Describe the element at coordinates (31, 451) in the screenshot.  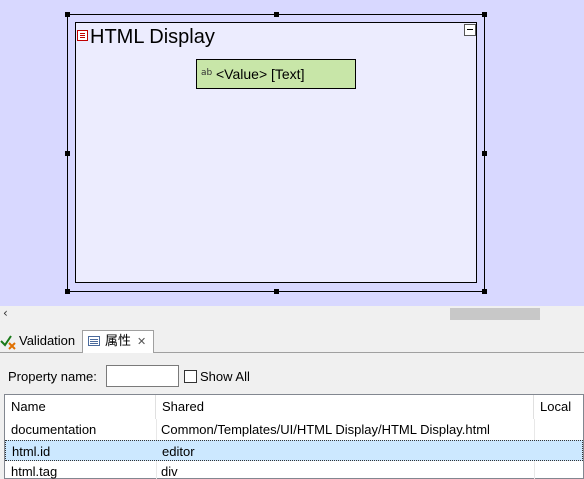
I see `row-name: html.id` at that location.